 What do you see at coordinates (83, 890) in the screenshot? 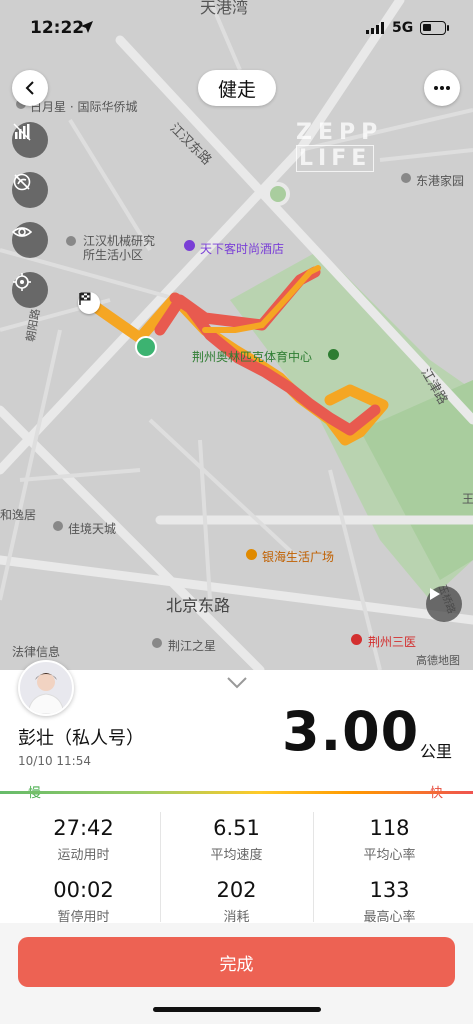
I see `stat-value: 00:02` at bounding box center [83, 890].